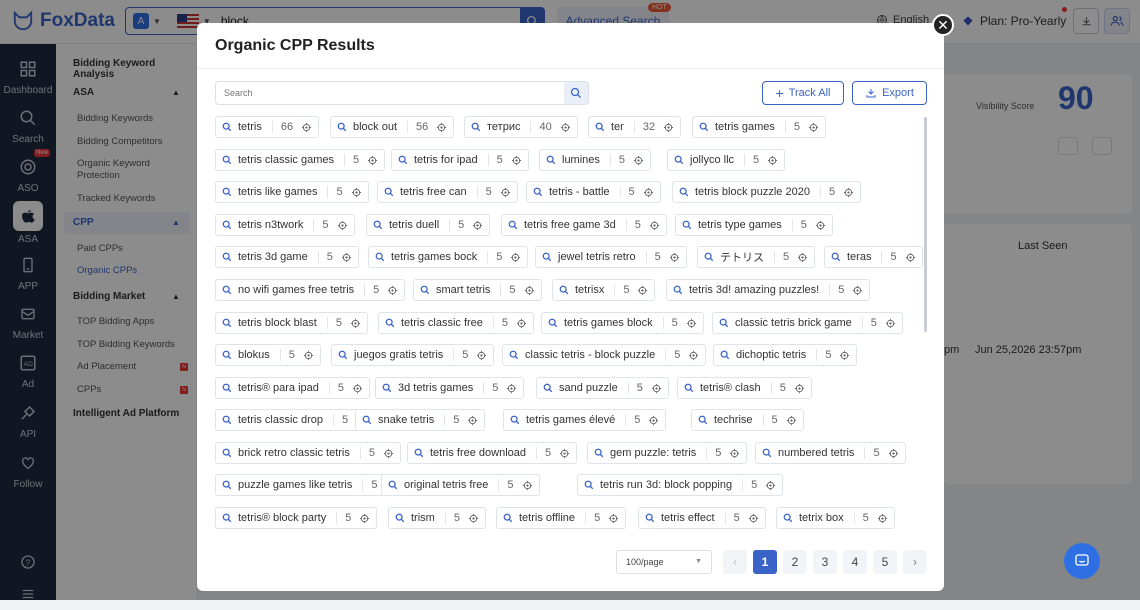 Image resolution: width=1140 pixels, height=610 pixels. Describe the element at coordinates (653, 453) in the screenshot. I see `keyword-text: gem puzzle: tetris` at that location.